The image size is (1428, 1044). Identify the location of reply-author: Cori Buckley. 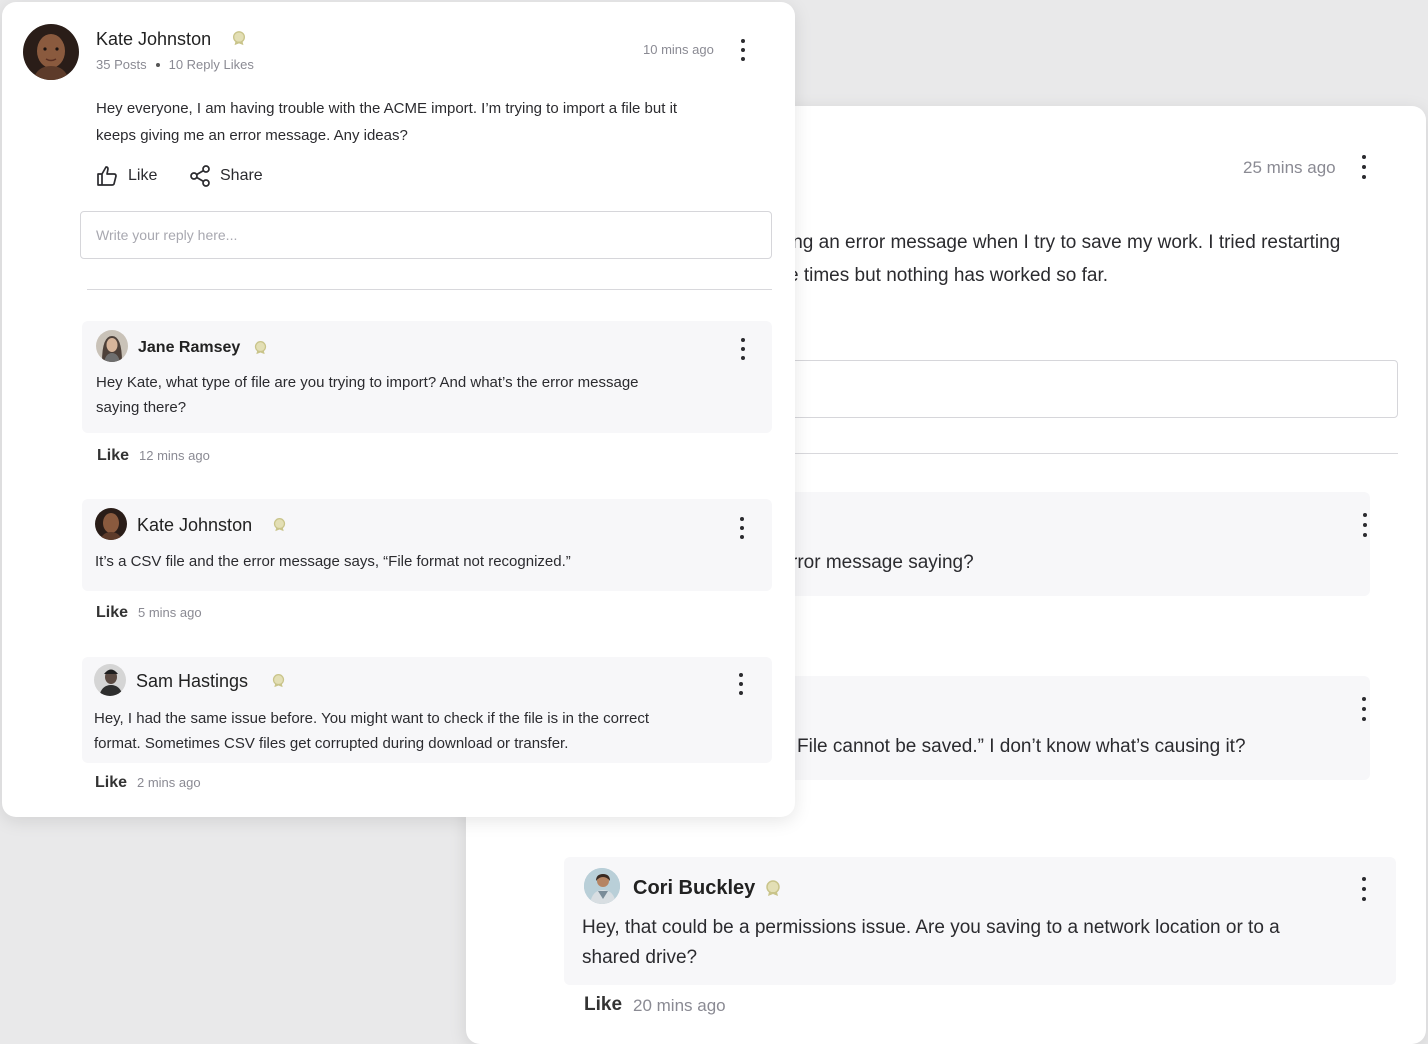
(694, 888).